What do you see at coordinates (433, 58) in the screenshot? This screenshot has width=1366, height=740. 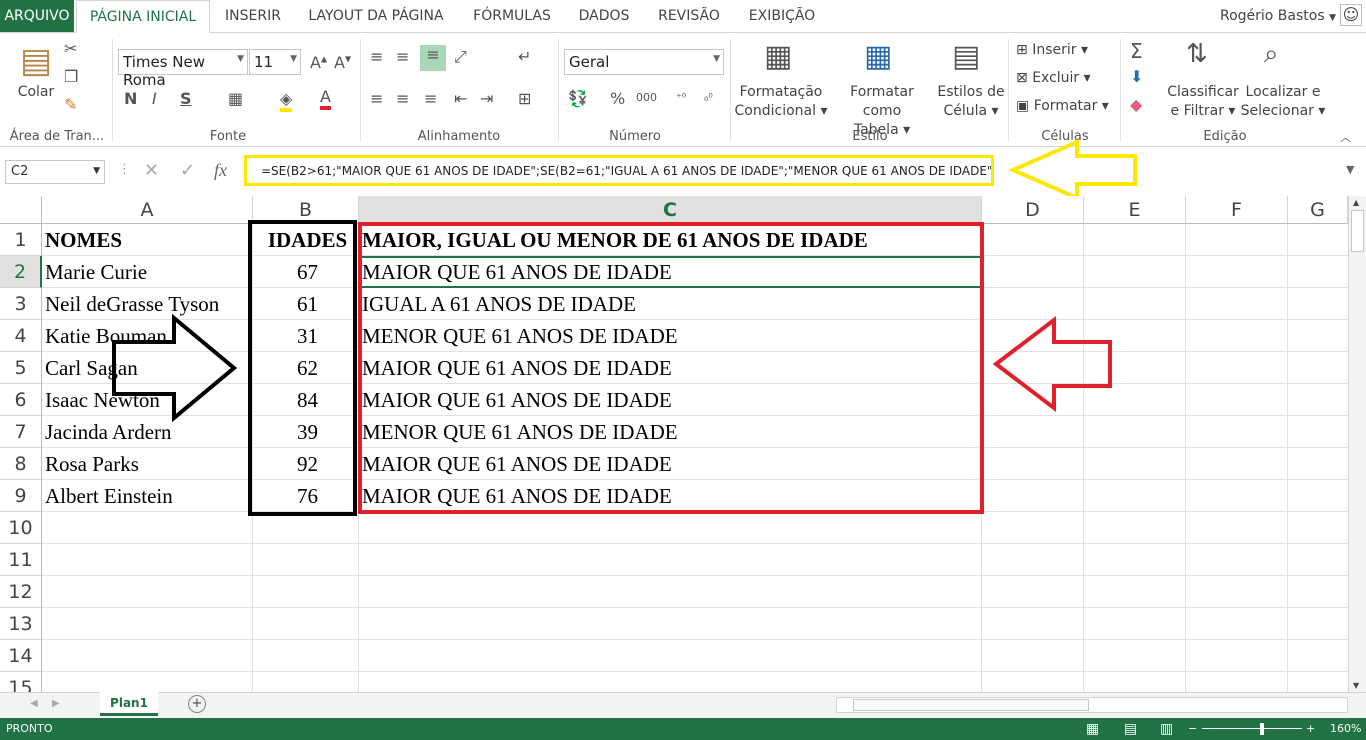 I see `align-bottom-icon: ≡` at bounding box center [433, 58].